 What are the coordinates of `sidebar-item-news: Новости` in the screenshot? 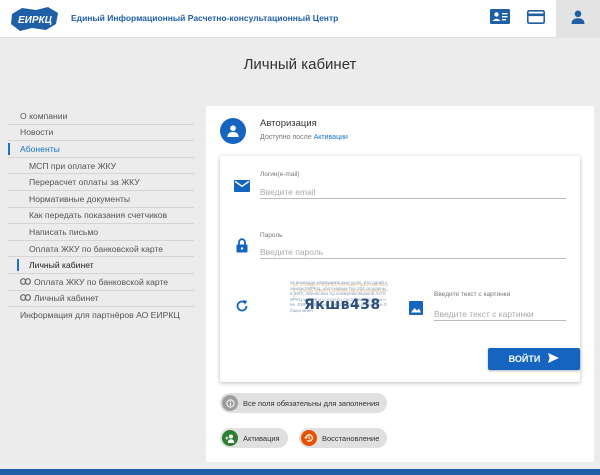 It's located at (101, 133).